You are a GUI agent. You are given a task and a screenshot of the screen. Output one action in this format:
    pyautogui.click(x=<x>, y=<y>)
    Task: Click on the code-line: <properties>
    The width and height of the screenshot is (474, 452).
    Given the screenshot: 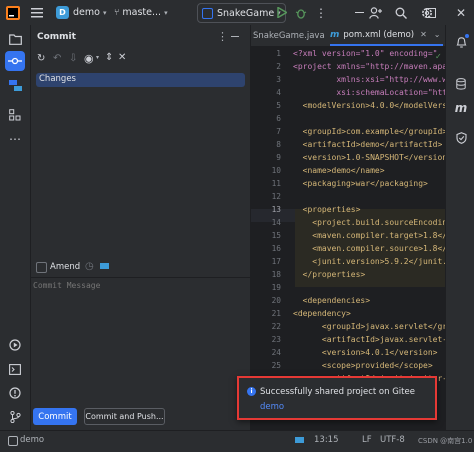 What is the action you would take?
    pyautogui.click(x=327, y=209)
    